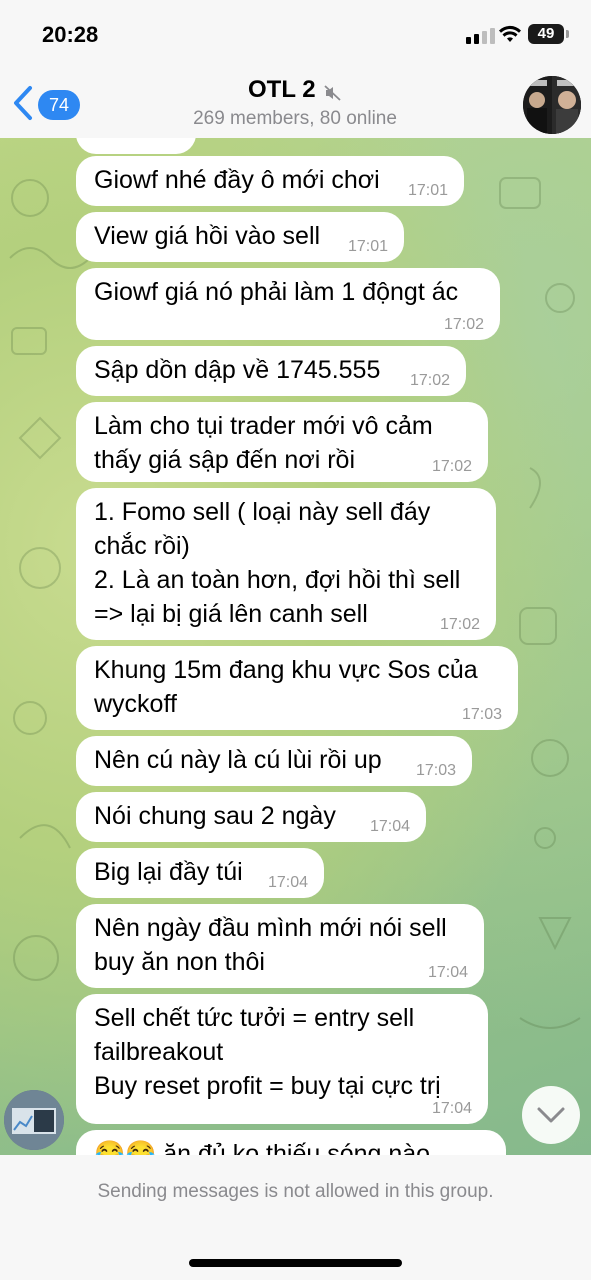 The height and width of the screenshot is (1280, 591). I want to click on message-bubble: Giowf nhé đầy ô mới chơi 17:01, so click(270, 181).